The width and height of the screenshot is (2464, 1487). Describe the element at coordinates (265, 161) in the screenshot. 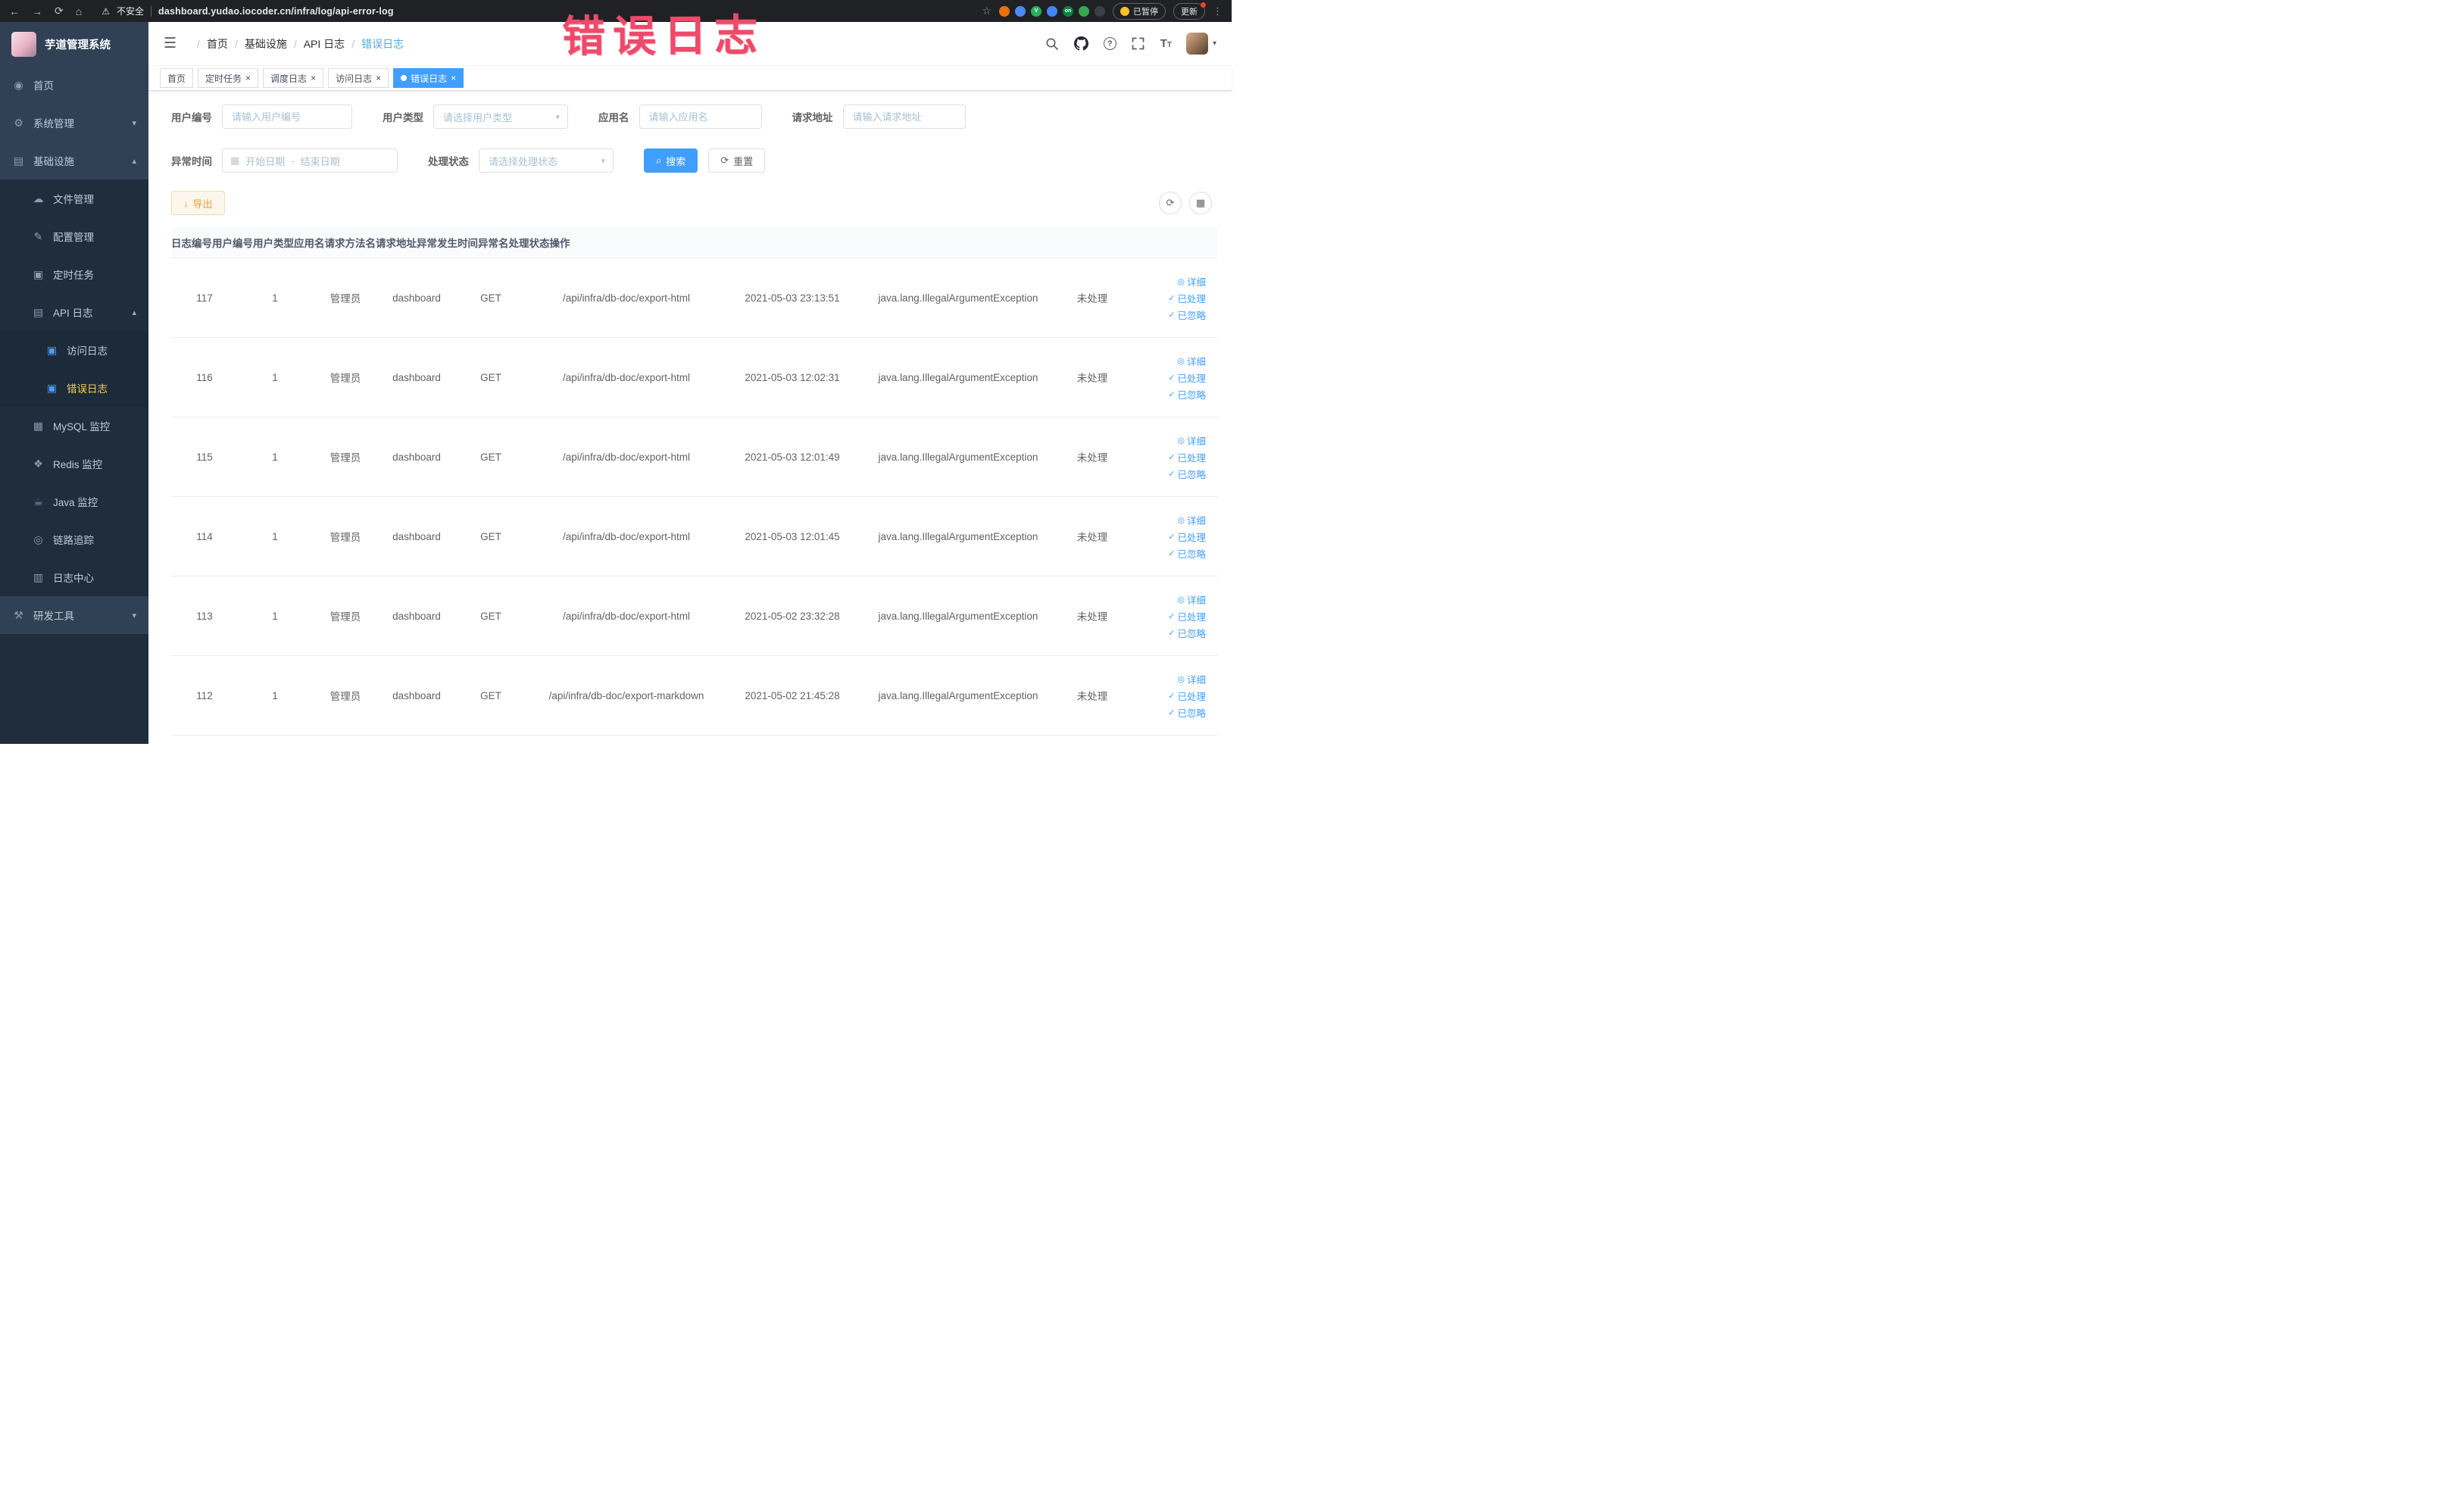

I see `start-date-placeholder: 开始日期` at that location.